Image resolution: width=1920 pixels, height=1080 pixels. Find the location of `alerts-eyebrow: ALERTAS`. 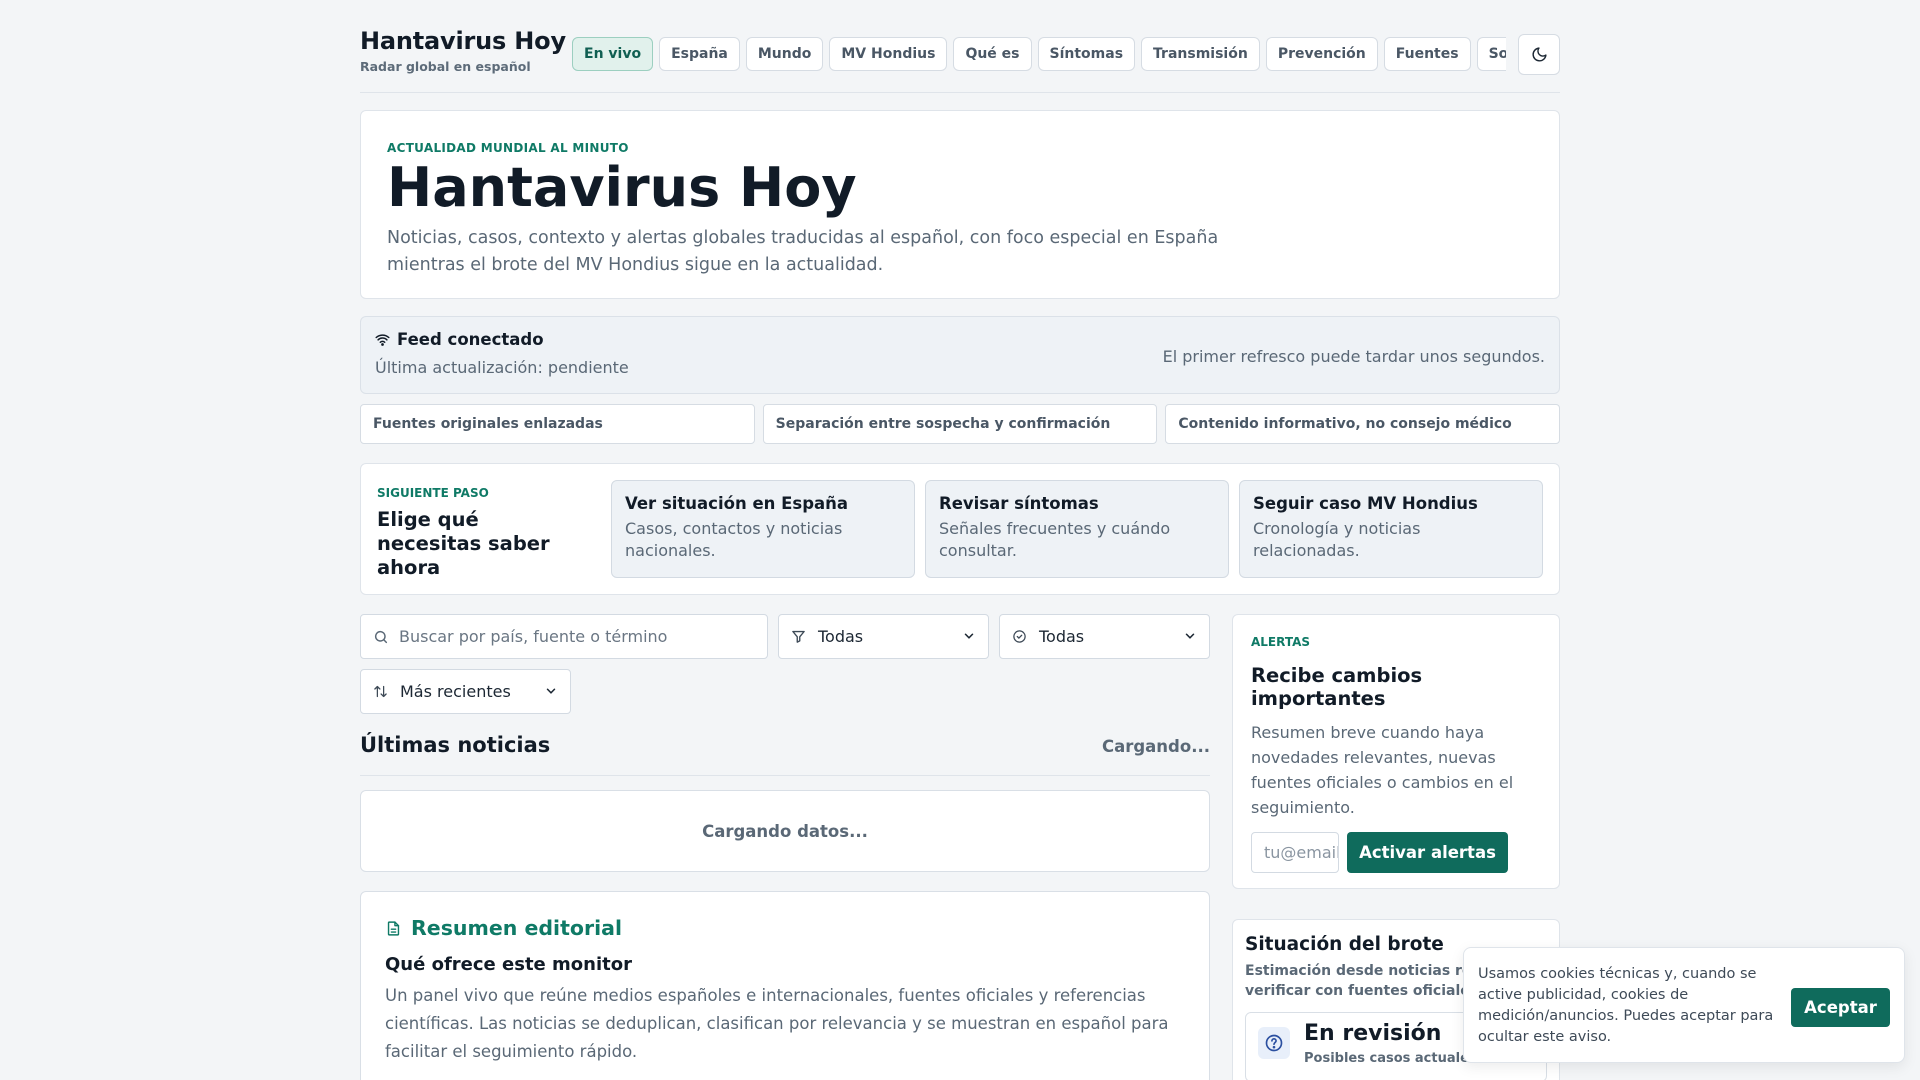

alerts-eyebrow: ALERTAS is located at coordinates (1281, 642).